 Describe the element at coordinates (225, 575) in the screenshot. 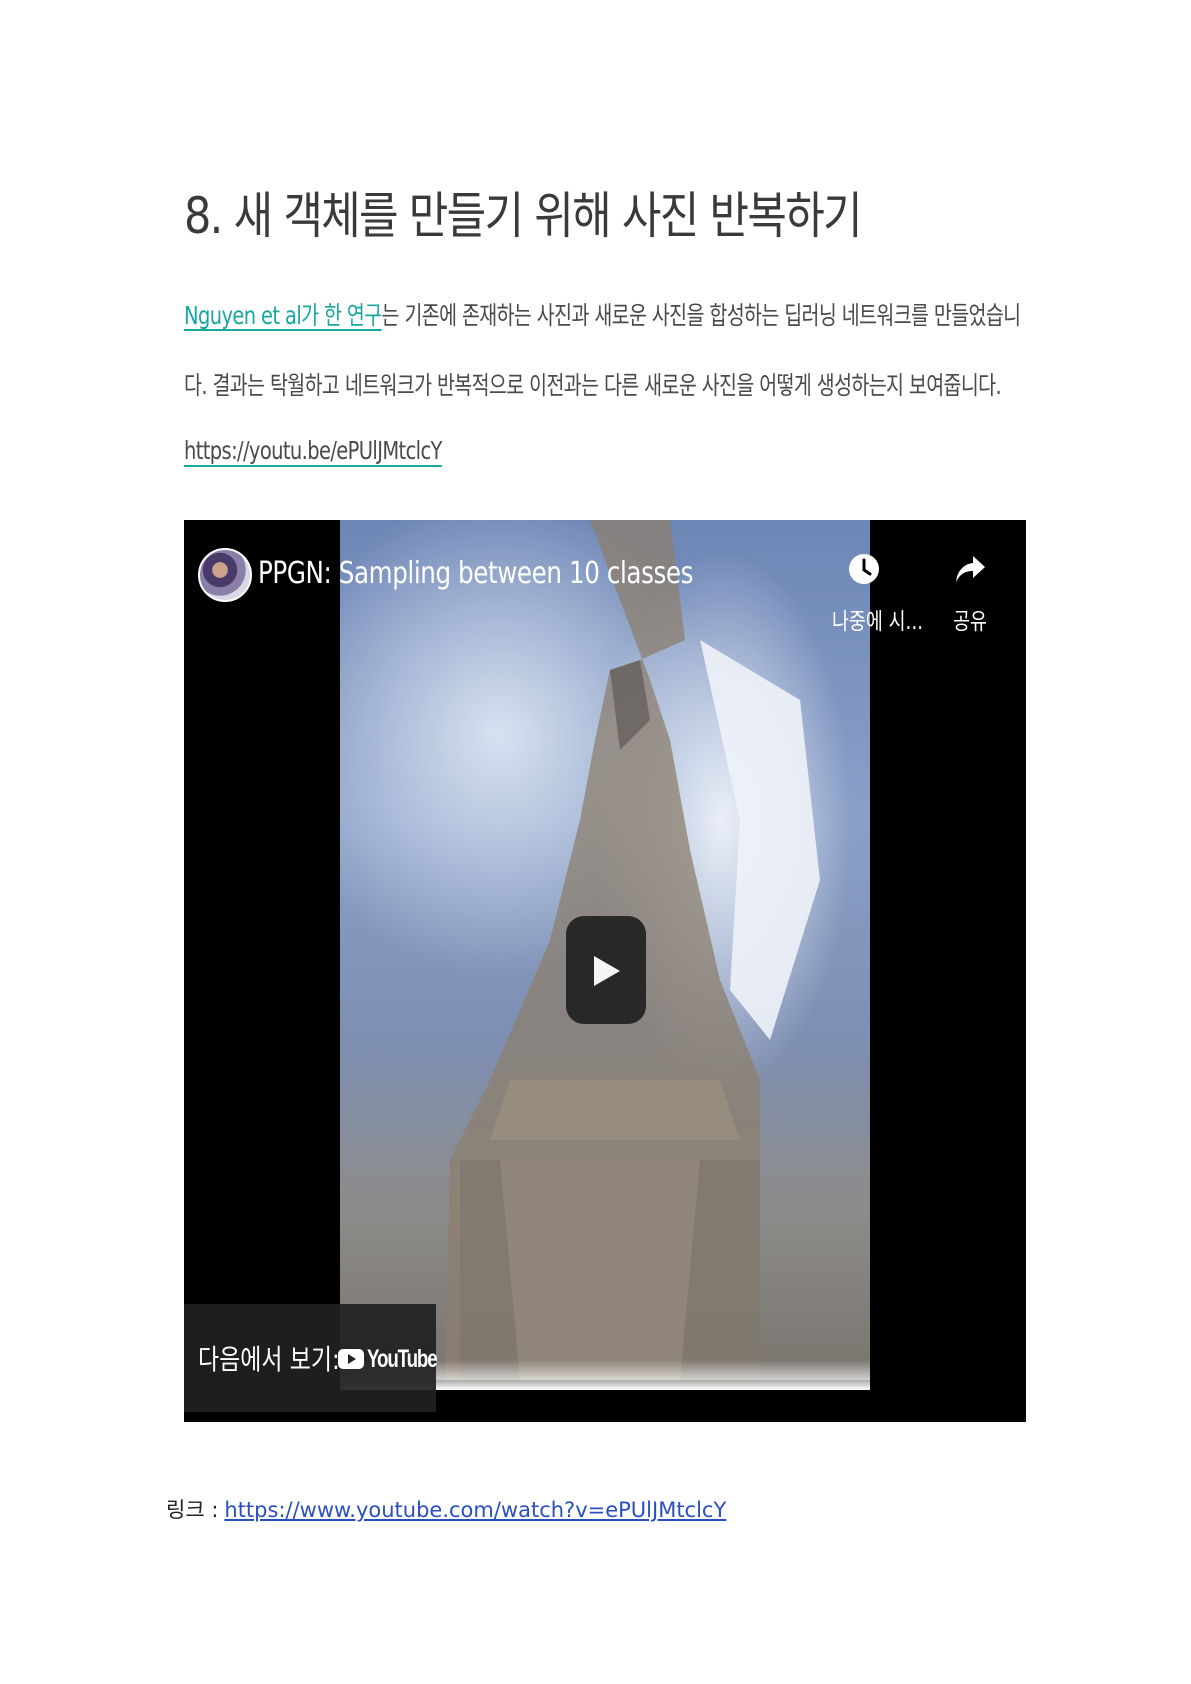

I see `channel-avatar` at that location.